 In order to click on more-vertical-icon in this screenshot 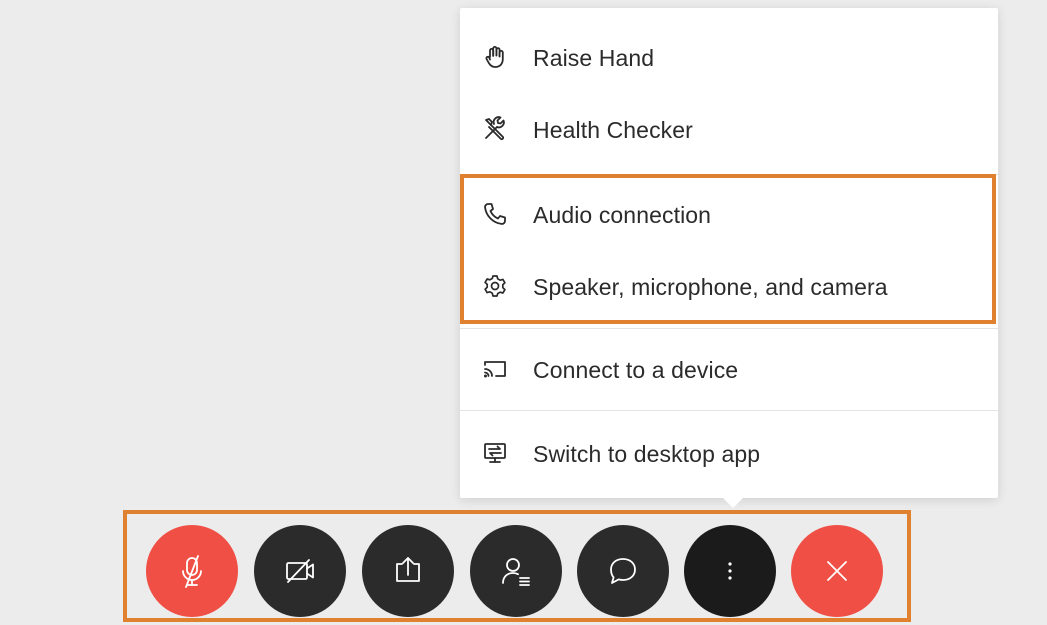, I will do `click(730, 571)`.